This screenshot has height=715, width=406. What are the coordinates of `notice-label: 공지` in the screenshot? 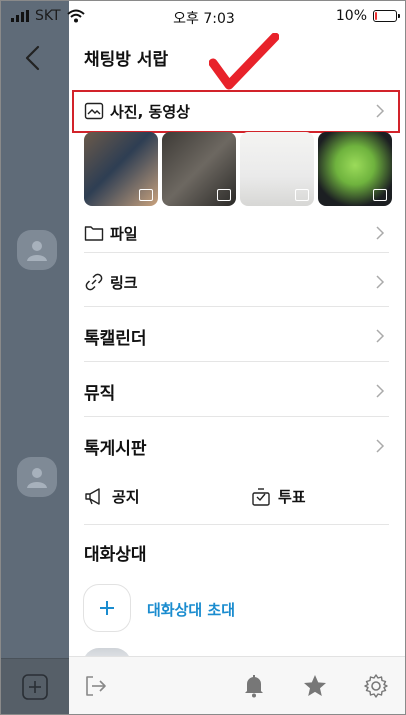 It's located at (126, 497).